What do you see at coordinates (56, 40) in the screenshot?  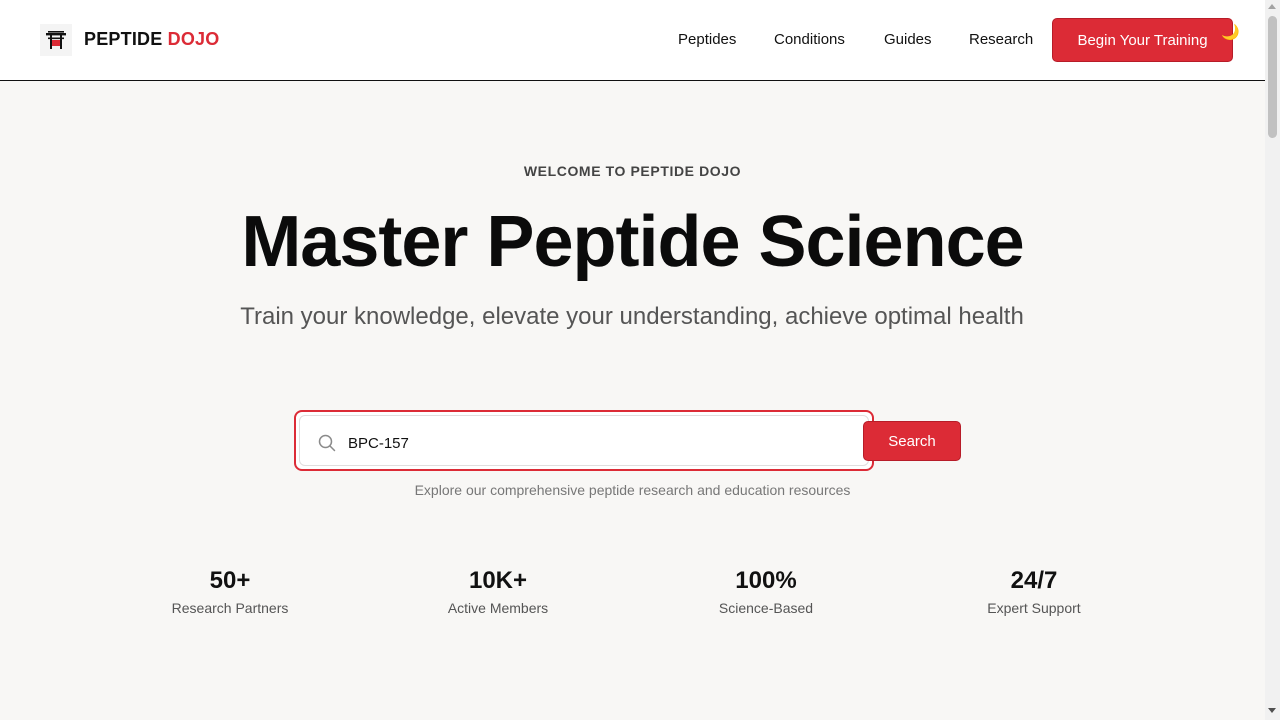 I see `torii-gate-icon` at bounding box center [56, 40].